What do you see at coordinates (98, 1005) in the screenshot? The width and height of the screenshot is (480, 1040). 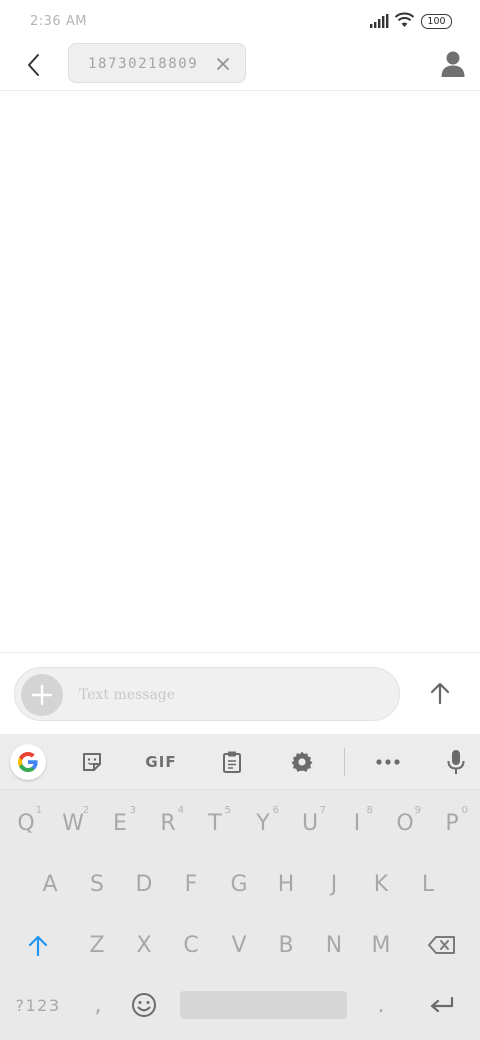 I see `comma-key: ,` at bounding box center [98, 1005].